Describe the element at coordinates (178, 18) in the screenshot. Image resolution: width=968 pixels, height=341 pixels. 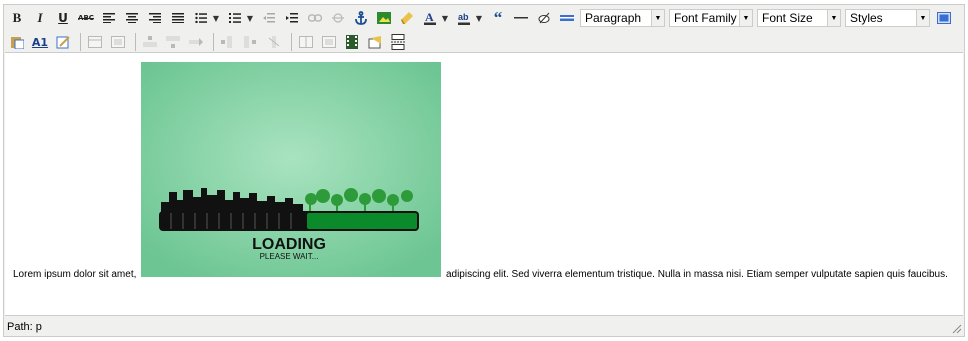
I see `align-justify-icon` at that location.